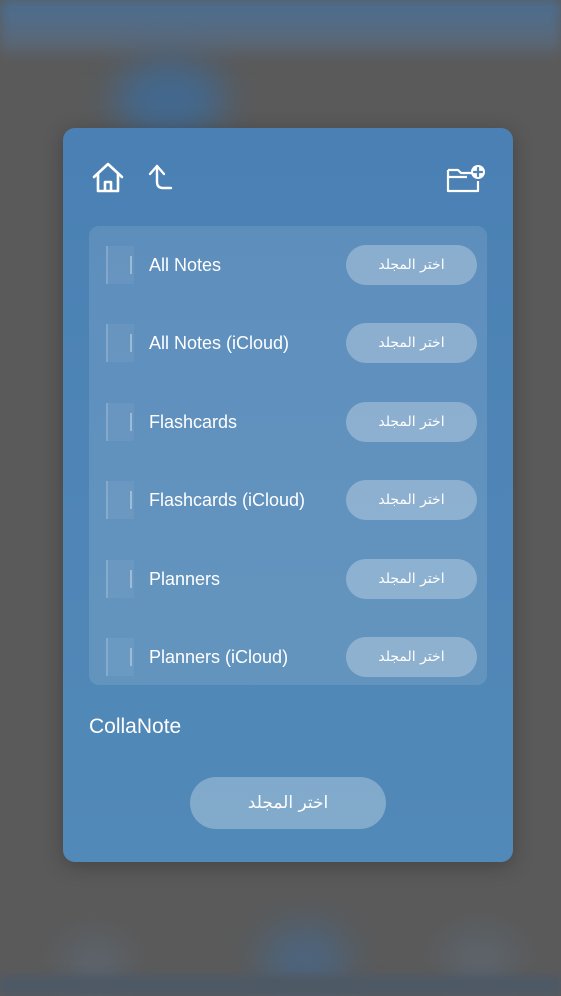 This screenshot has width=561, height=996. I want to click on folder-name: Planners, so click(185, 579).